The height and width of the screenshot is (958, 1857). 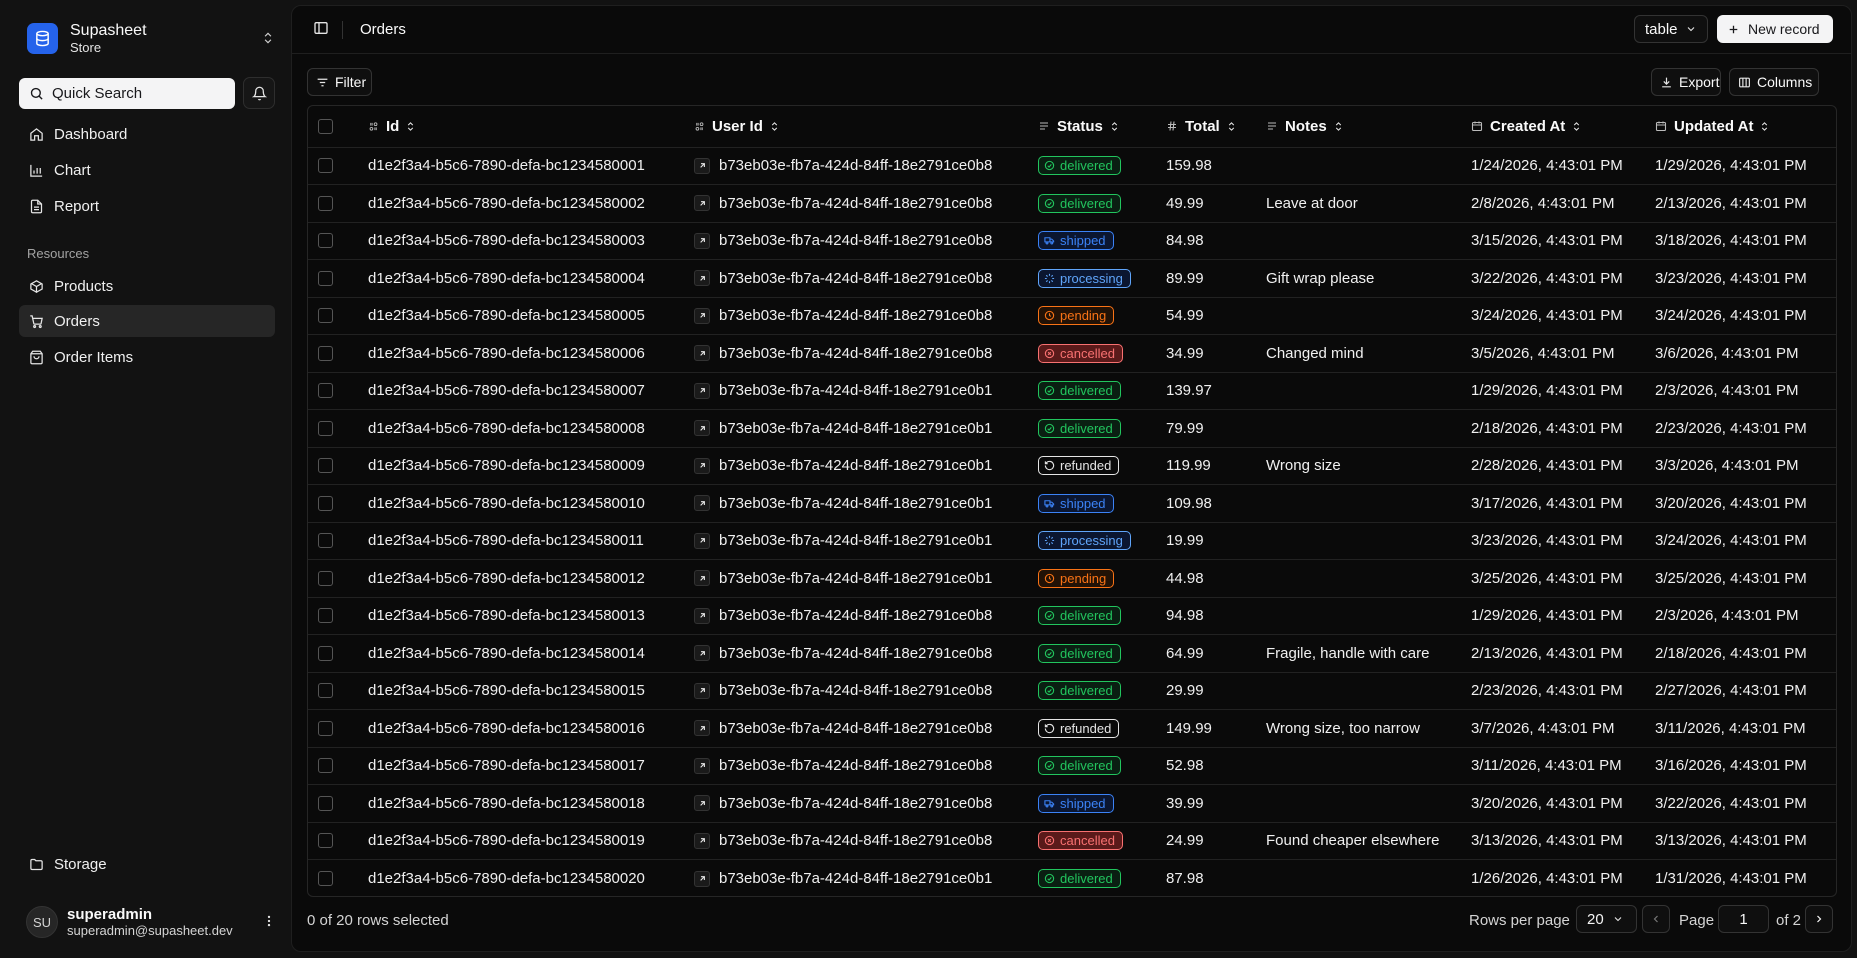 What do you see at coordinates (147, 134) in the screenshot?
I see `nav-item-dashboard: Dashboard` at bounding box center [147, 134].